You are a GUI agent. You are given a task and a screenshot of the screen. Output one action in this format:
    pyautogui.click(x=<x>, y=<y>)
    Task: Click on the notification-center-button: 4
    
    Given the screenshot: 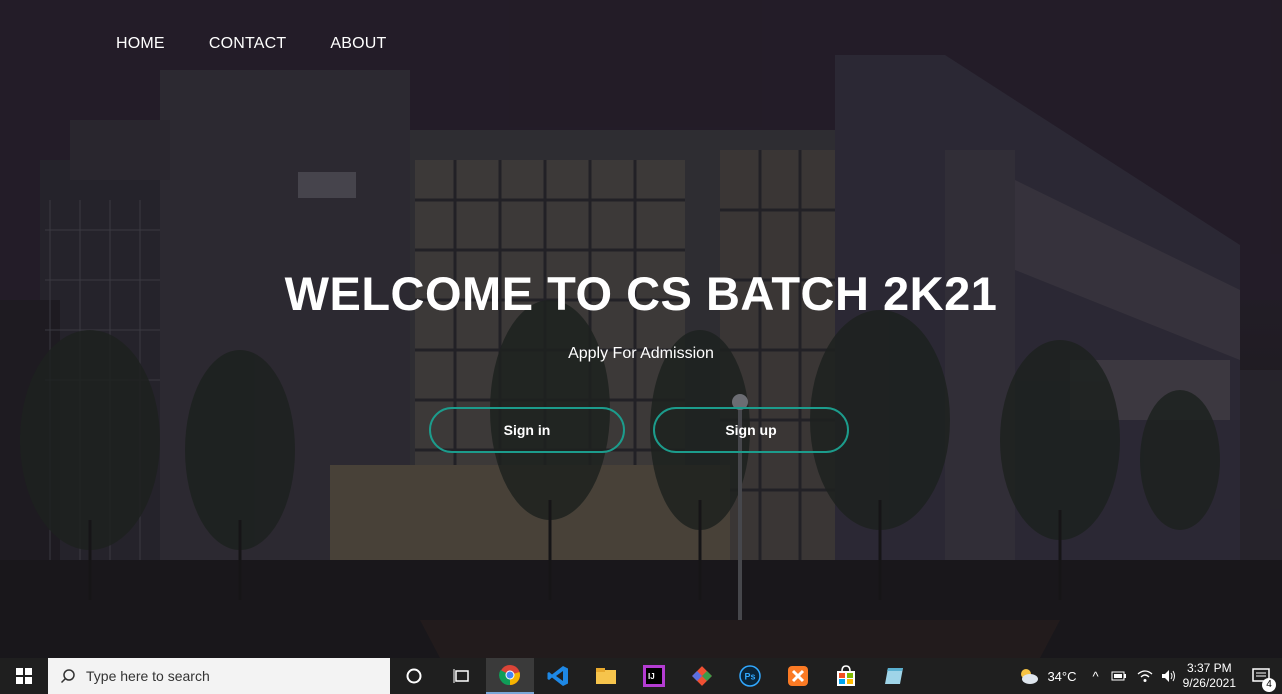 What is the action you would take?
    pyautogui.click(x=1261, y=676)
    